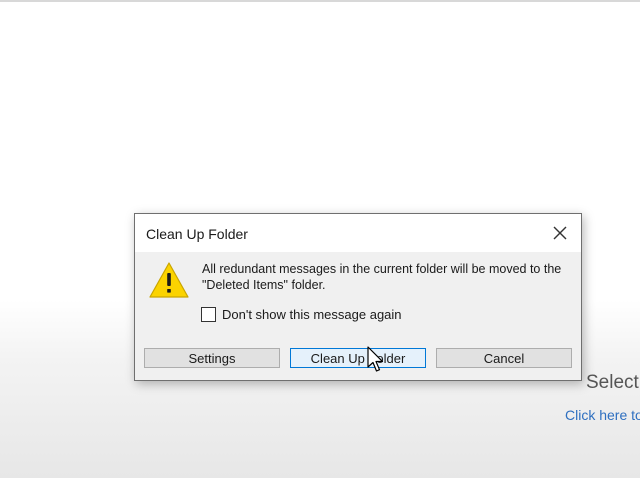 The width and height of the screenshot is (640, 478). I want to click on dont-show-again-checkbox-row: Don't show this message again, so click(301, 314).